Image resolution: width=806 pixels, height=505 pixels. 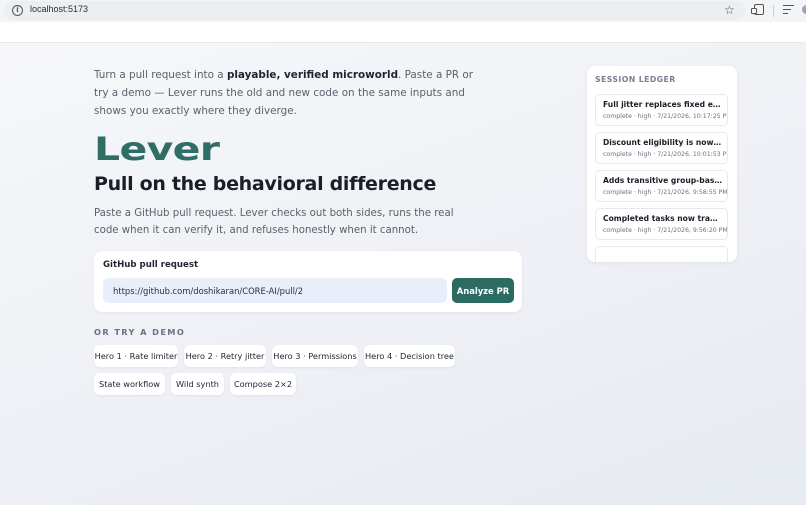 What do you see at coordinates (663, 180) in the screenshot?
I see `ledger-item-title: Adds transitive group-based resolution` at bounding box center [663, 180].